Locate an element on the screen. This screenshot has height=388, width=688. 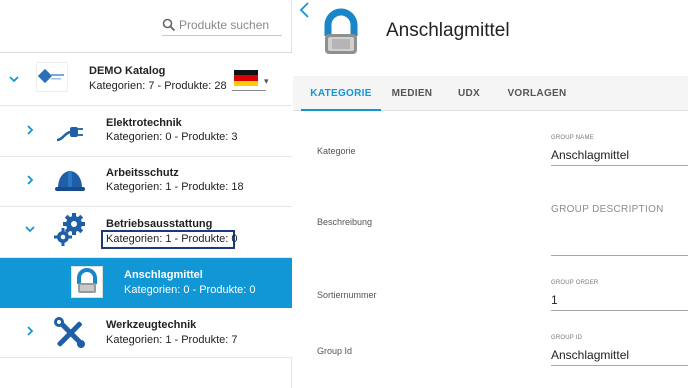
tab-vorlagen: VORLAGEN is located at coordinates (537, 93).